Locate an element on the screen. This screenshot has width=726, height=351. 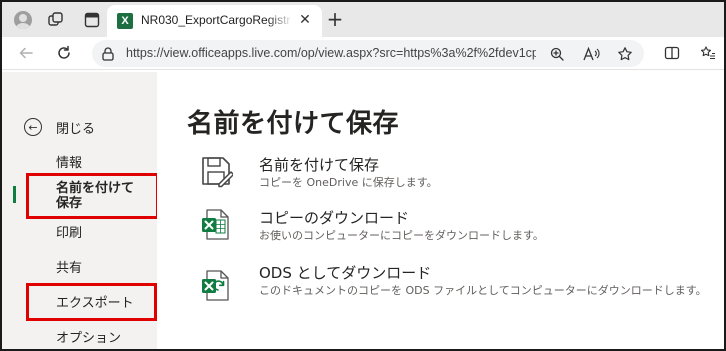
sidebar-item-share: 共有 is located at coordinates (69, 266).